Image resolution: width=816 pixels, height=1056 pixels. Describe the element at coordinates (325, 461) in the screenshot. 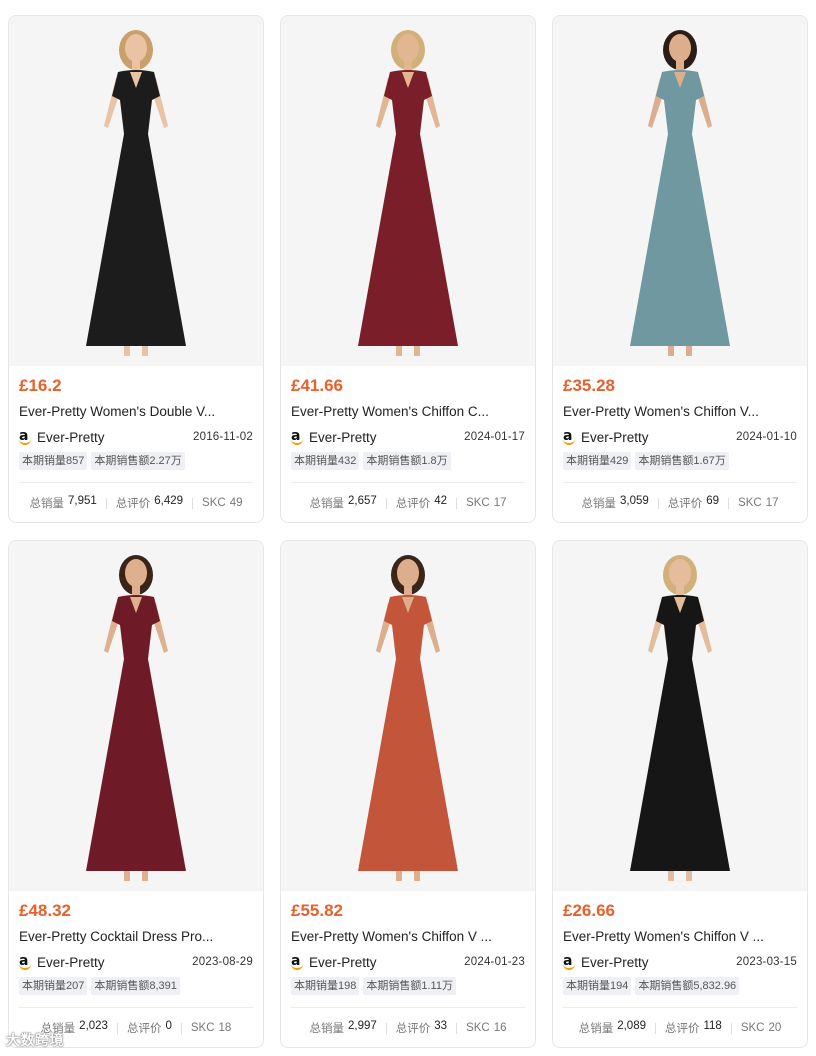

I see `period-sales-tag: 本期销量432` at that location.